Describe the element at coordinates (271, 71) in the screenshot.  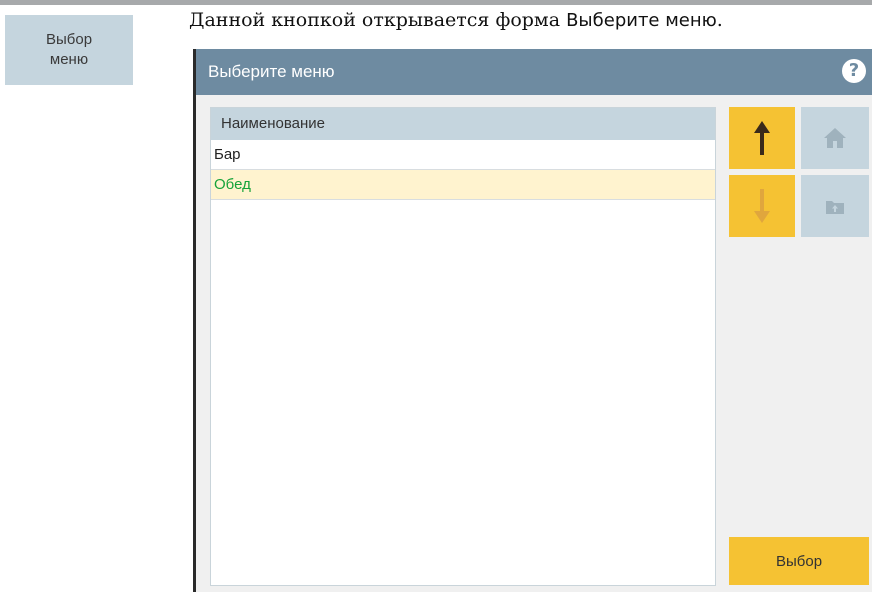
I see `dialog-title: Выберите меню` at that location.